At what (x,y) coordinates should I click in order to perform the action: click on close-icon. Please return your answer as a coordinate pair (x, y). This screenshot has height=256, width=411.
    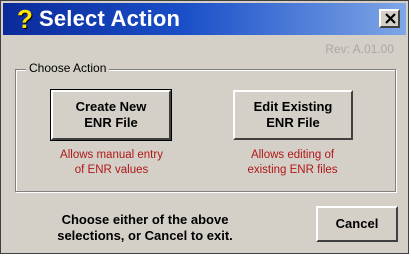
    Looking at the image, I should click on (390, 18).